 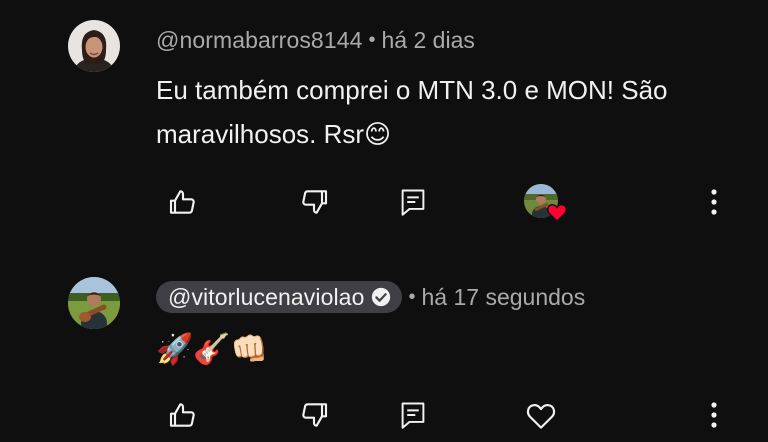 I want to click on verified-check-icon, so click(x=381, y=297).